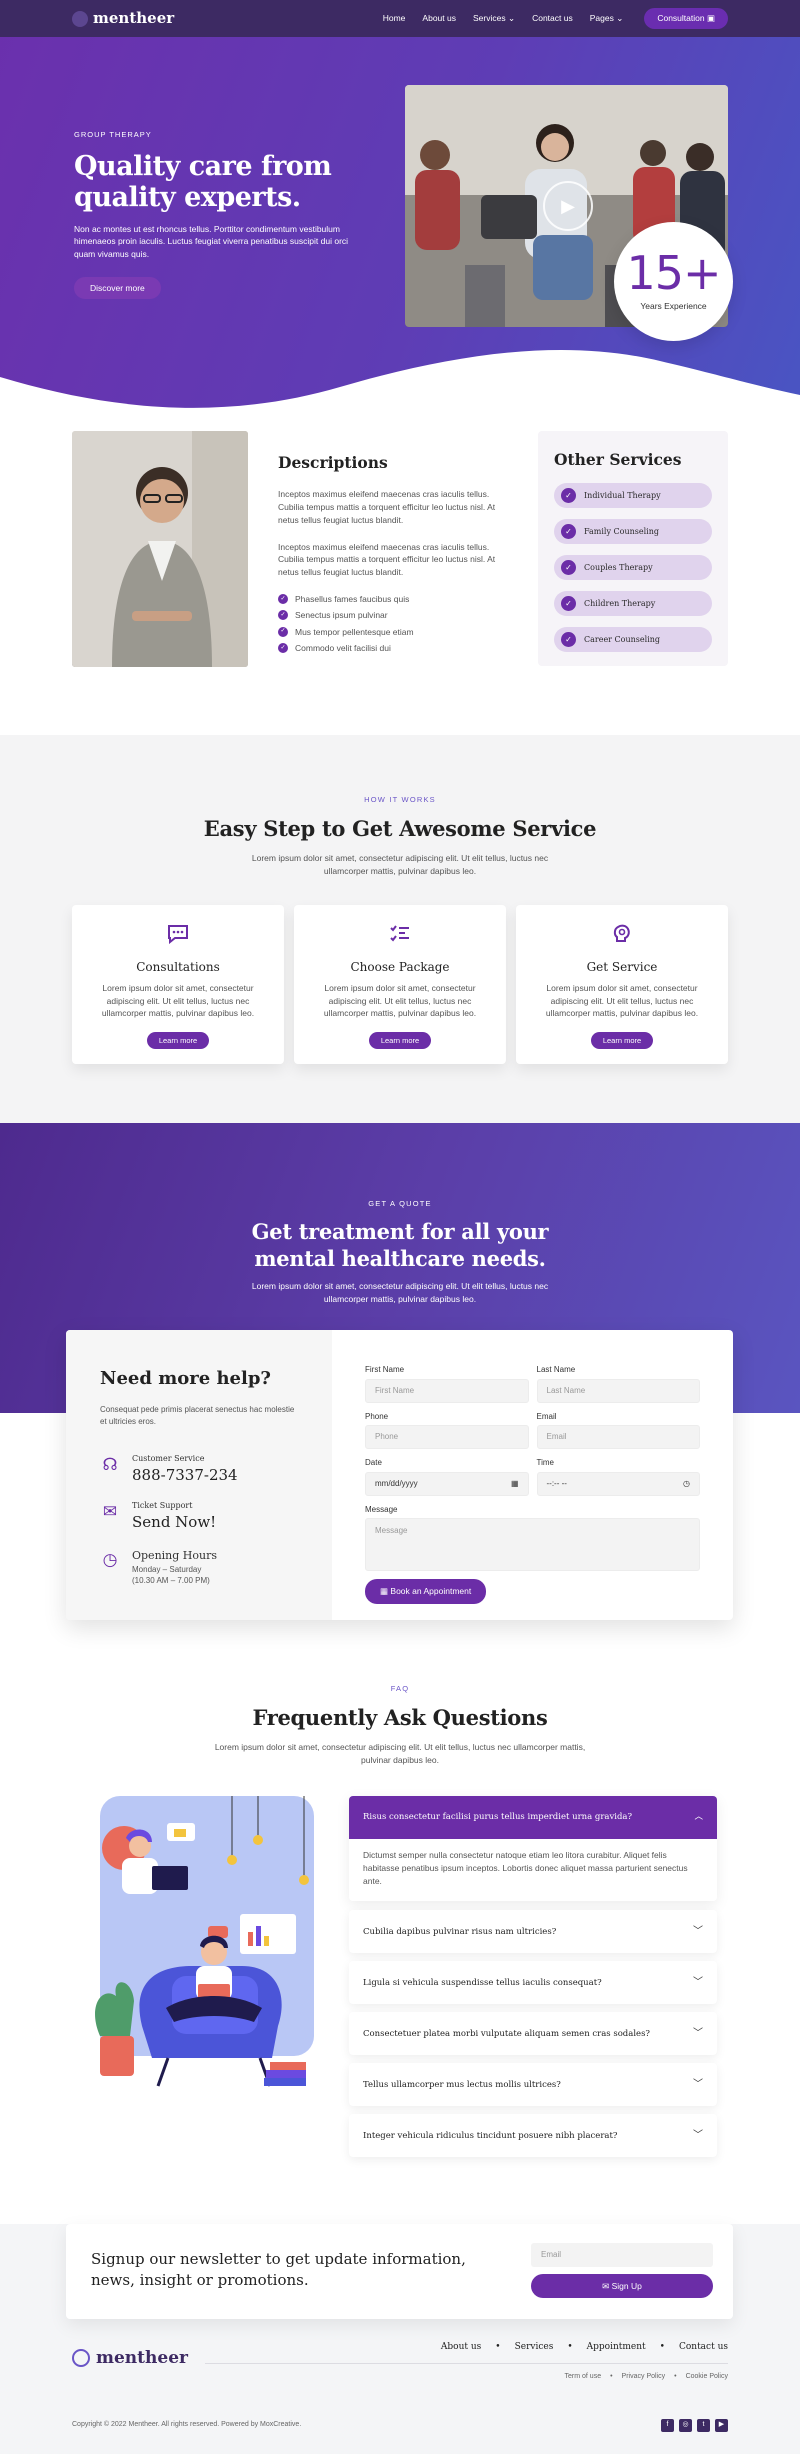  What do you see at coordinates (534, 2347) in the screenshot?
I see `footer-link-services: Services` at bounding box center [534, 2347].